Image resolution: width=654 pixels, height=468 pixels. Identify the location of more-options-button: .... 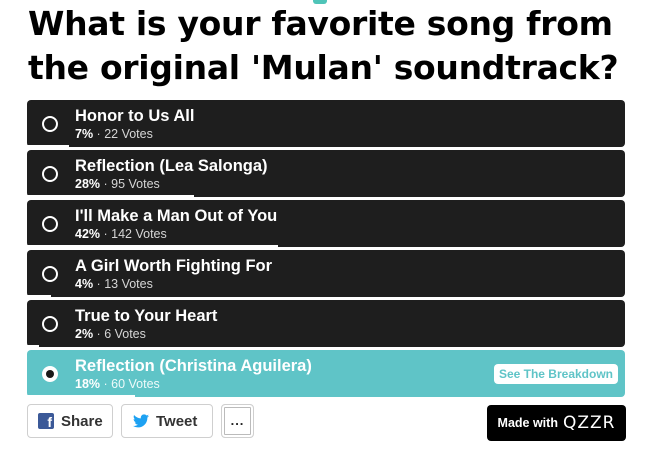
(237, 421).